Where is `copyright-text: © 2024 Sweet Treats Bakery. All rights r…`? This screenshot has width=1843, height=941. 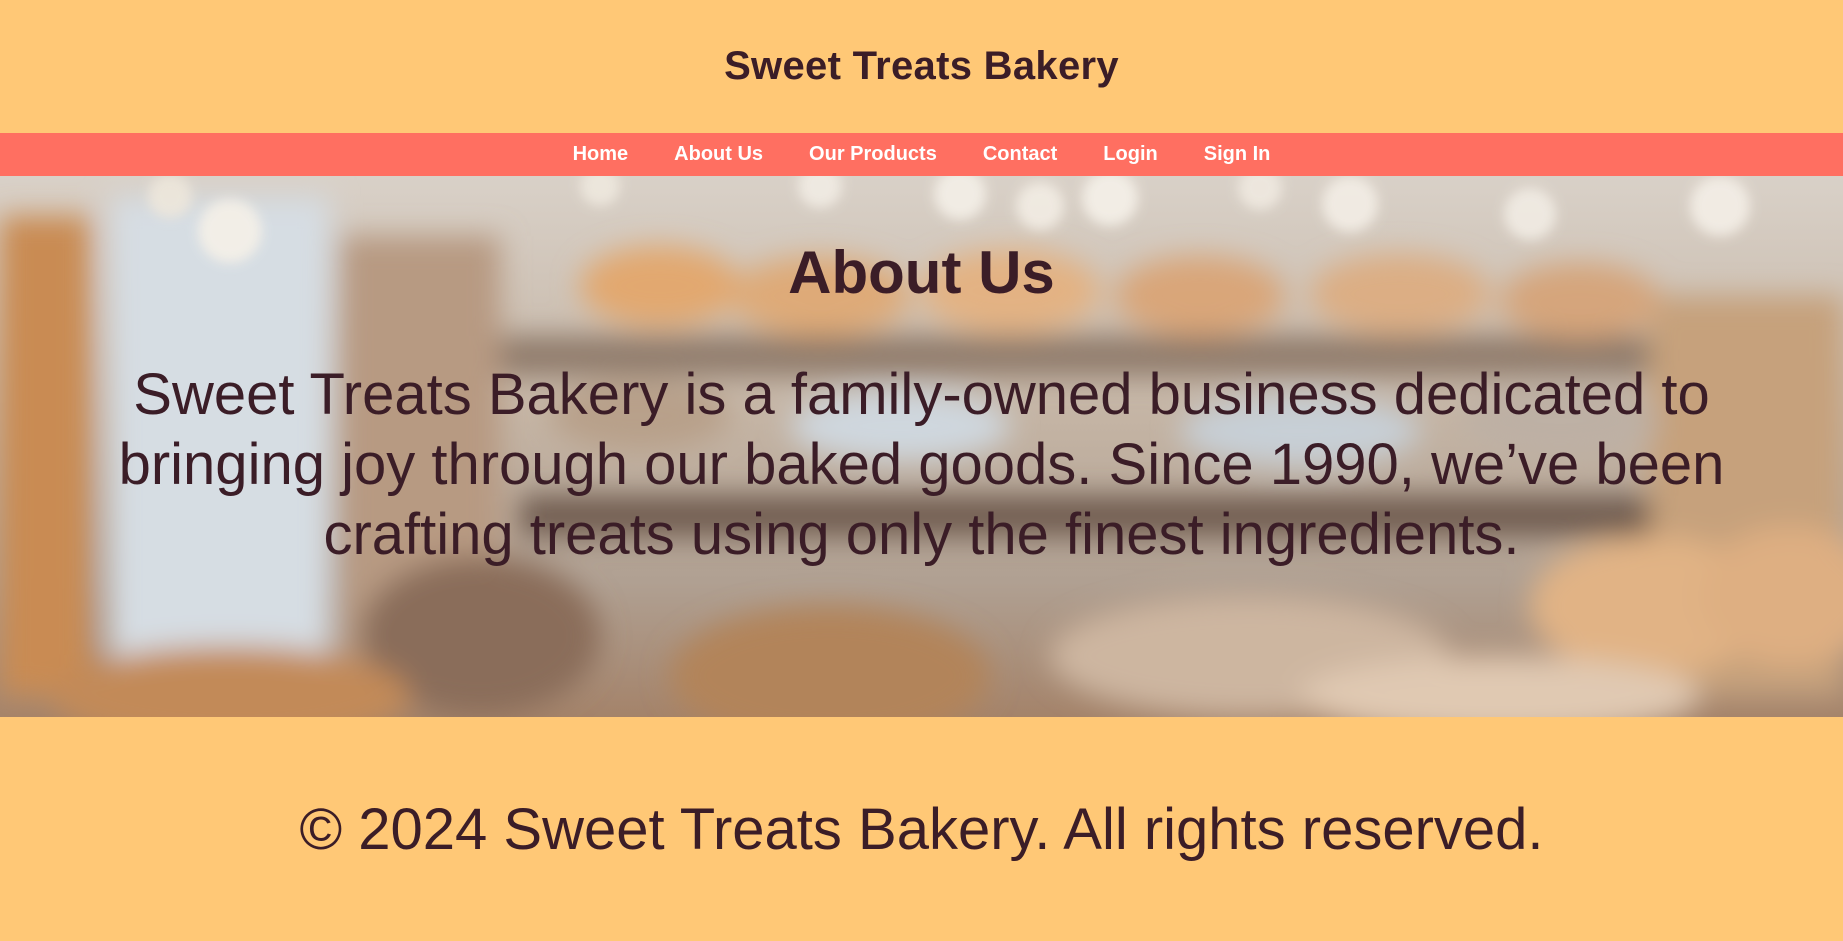
copyright-text: © 2024 Sweet Treats Bakery. All rights r… is located at coordinates (921, 829).